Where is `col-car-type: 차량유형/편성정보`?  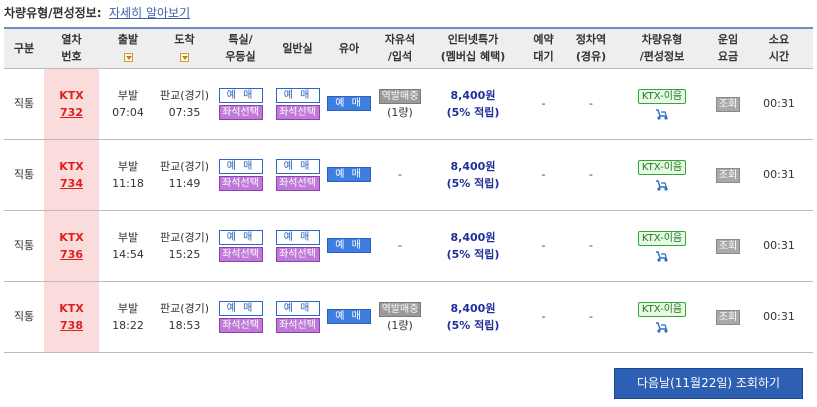 col-car-type: 차량유형/편성정보 is located at coordinates (662, 48).